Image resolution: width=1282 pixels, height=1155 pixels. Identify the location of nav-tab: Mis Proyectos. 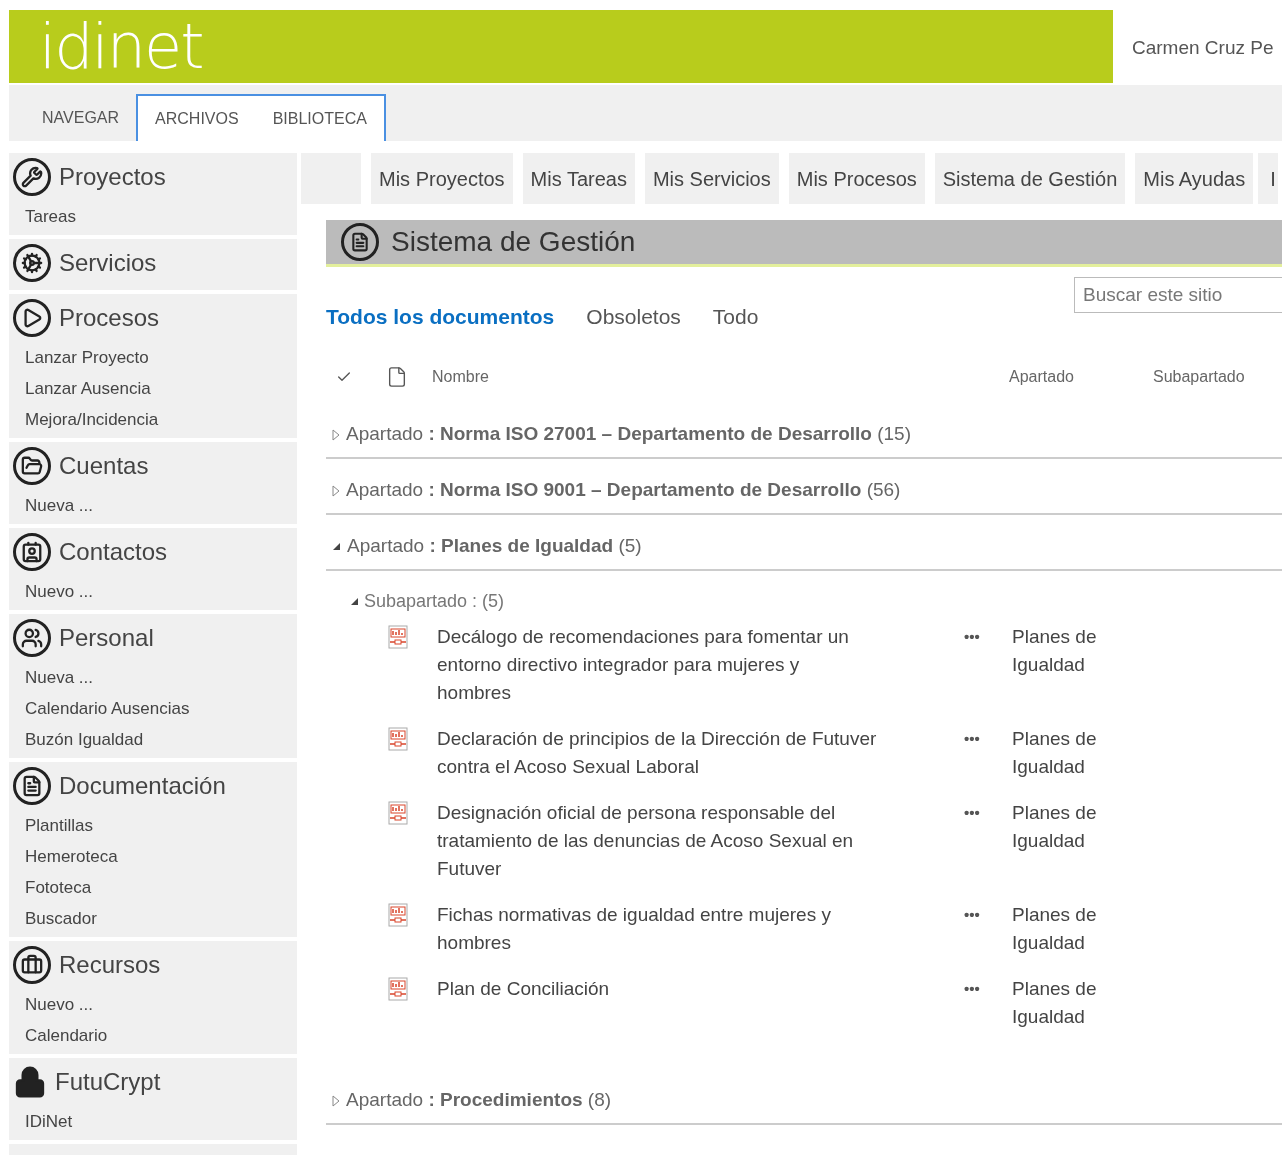
(442, 178).